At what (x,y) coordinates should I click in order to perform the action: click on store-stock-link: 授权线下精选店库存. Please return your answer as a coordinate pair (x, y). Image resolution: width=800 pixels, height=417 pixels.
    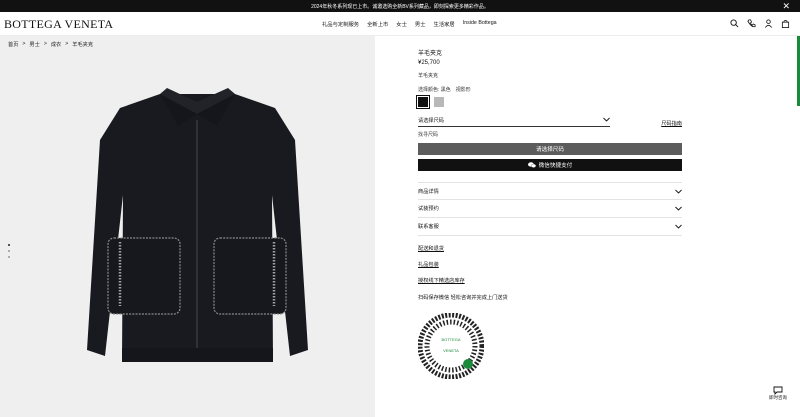
    Looking at the image, I should click on (441, 280).